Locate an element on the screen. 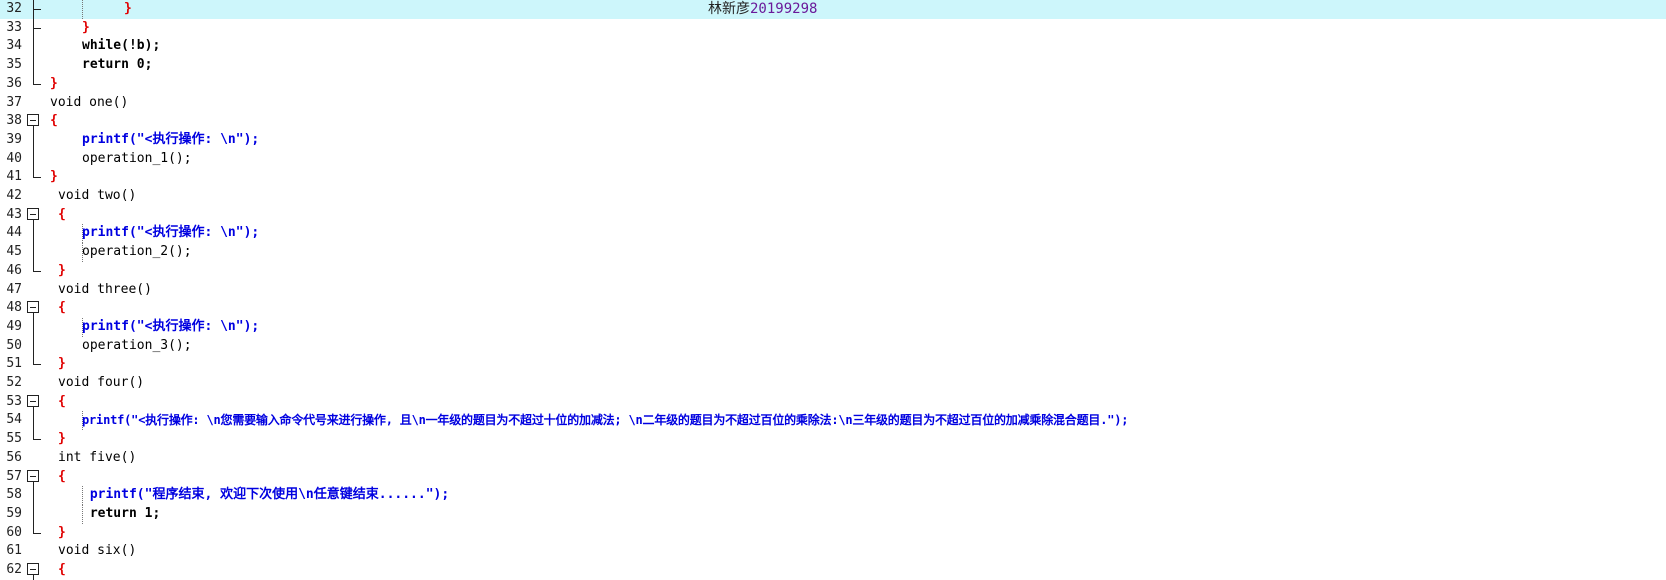  code-line: 61 void six() is located at coordinates (833, 551).